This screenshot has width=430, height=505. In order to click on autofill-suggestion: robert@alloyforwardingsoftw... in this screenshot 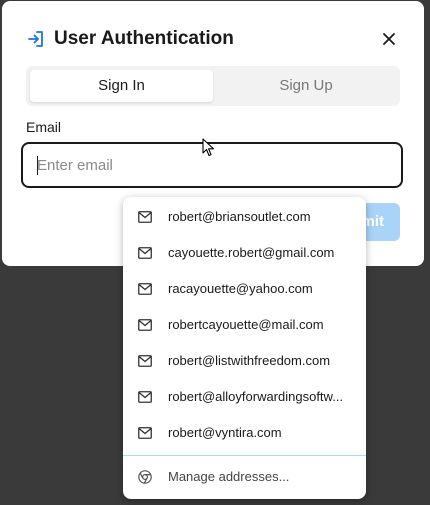, I will do `click(244, 397)`.